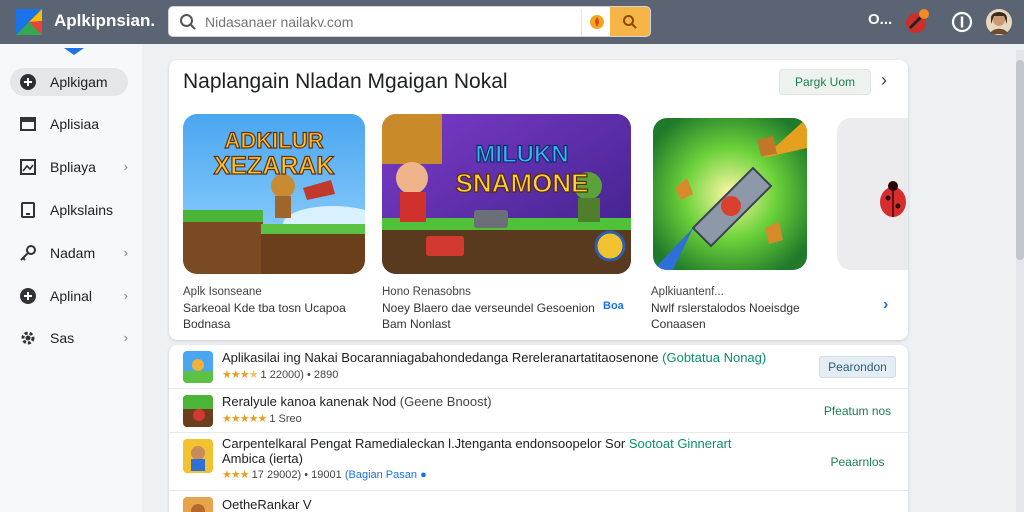 The image size is (1024, 512). What do you see at coordinates (73, 253) in the screenshot?
I see `sidebar-item-label: Nadam` at bounding box center [73, 253].